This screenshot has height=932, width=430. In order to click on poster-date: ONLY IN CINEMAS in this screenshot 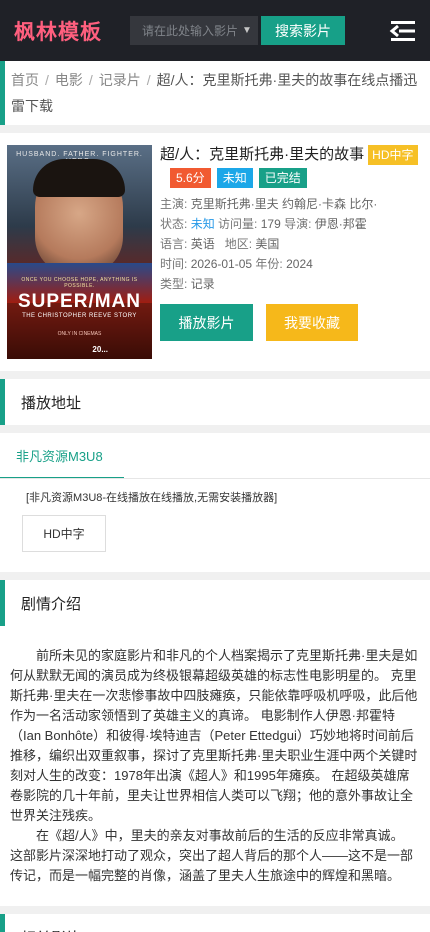, I will do `click(79, 334)`.